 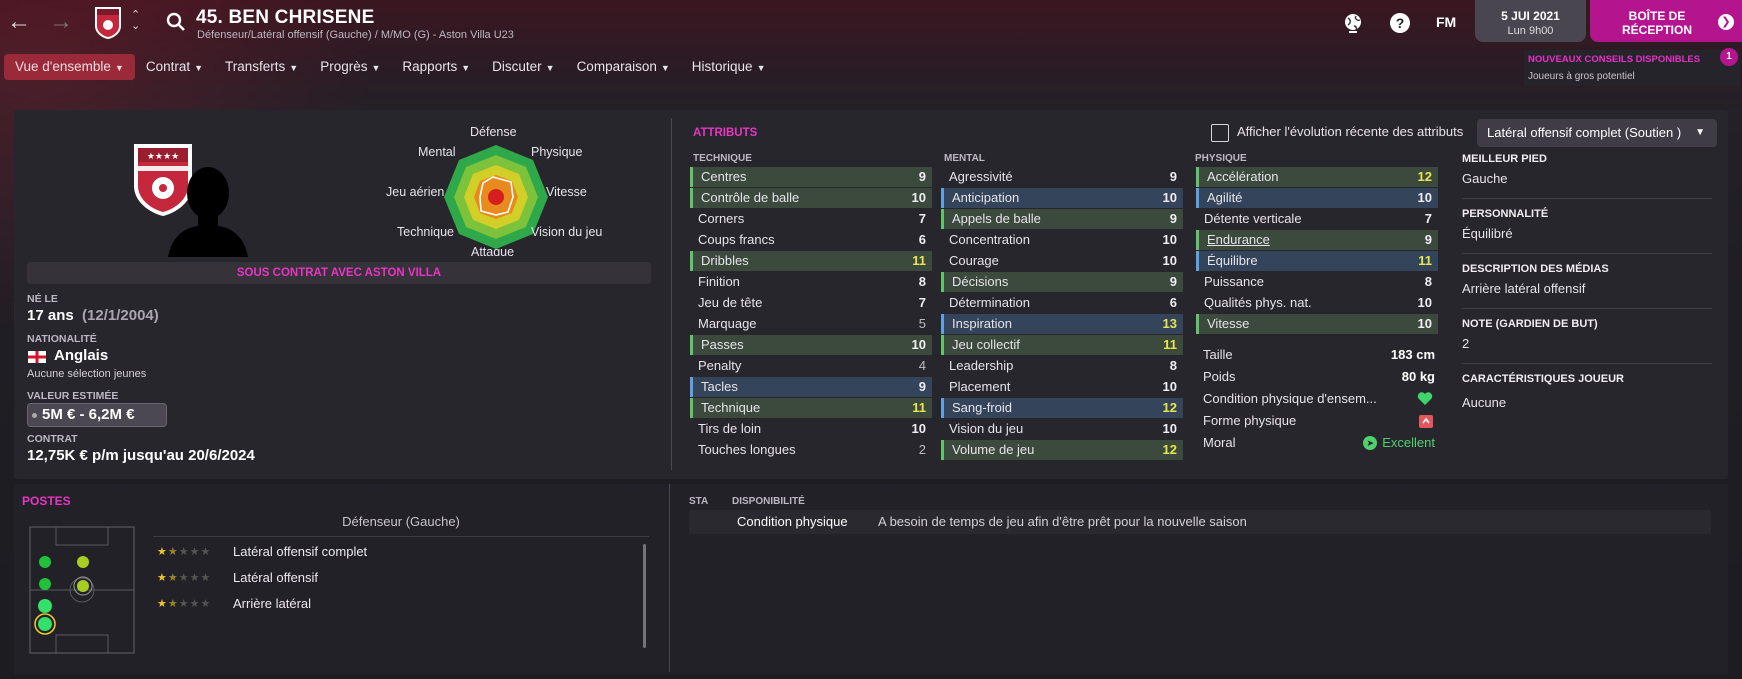 I want to click on role-dropdown: Latéral offensif complet (Soutien ) ▼, so click(x=1597, y=133).